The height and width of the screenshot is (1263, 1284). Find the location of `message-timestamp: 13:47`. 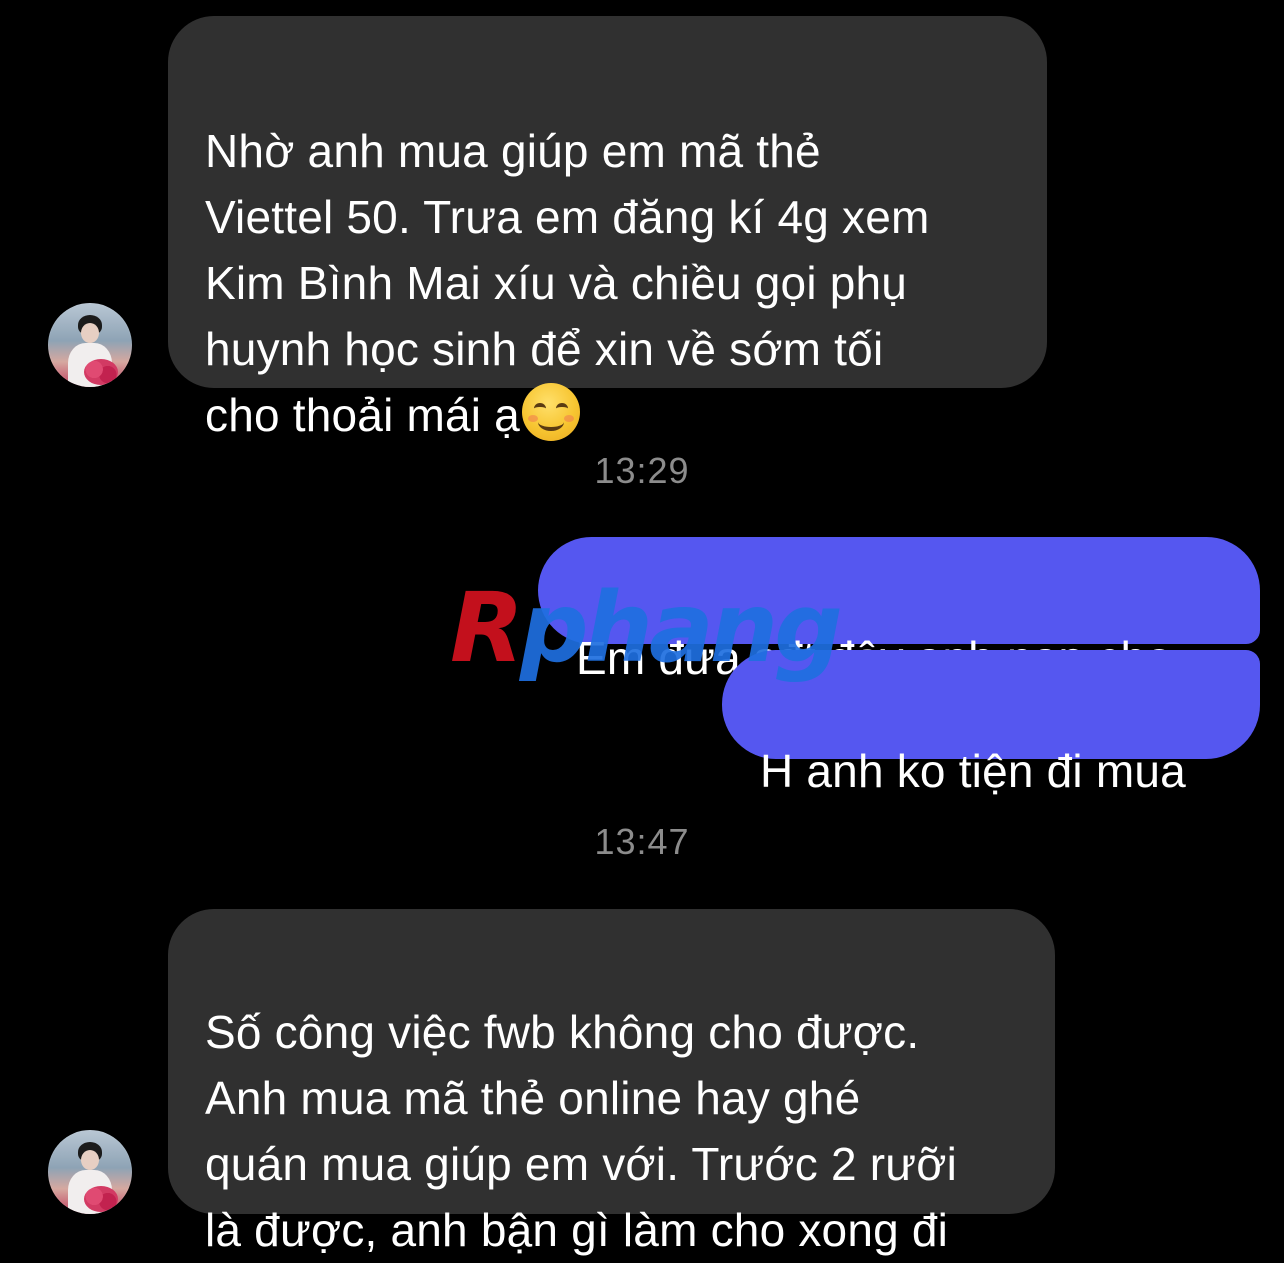

message-timestamp: 13:47 is located at coordinates (642, 841).